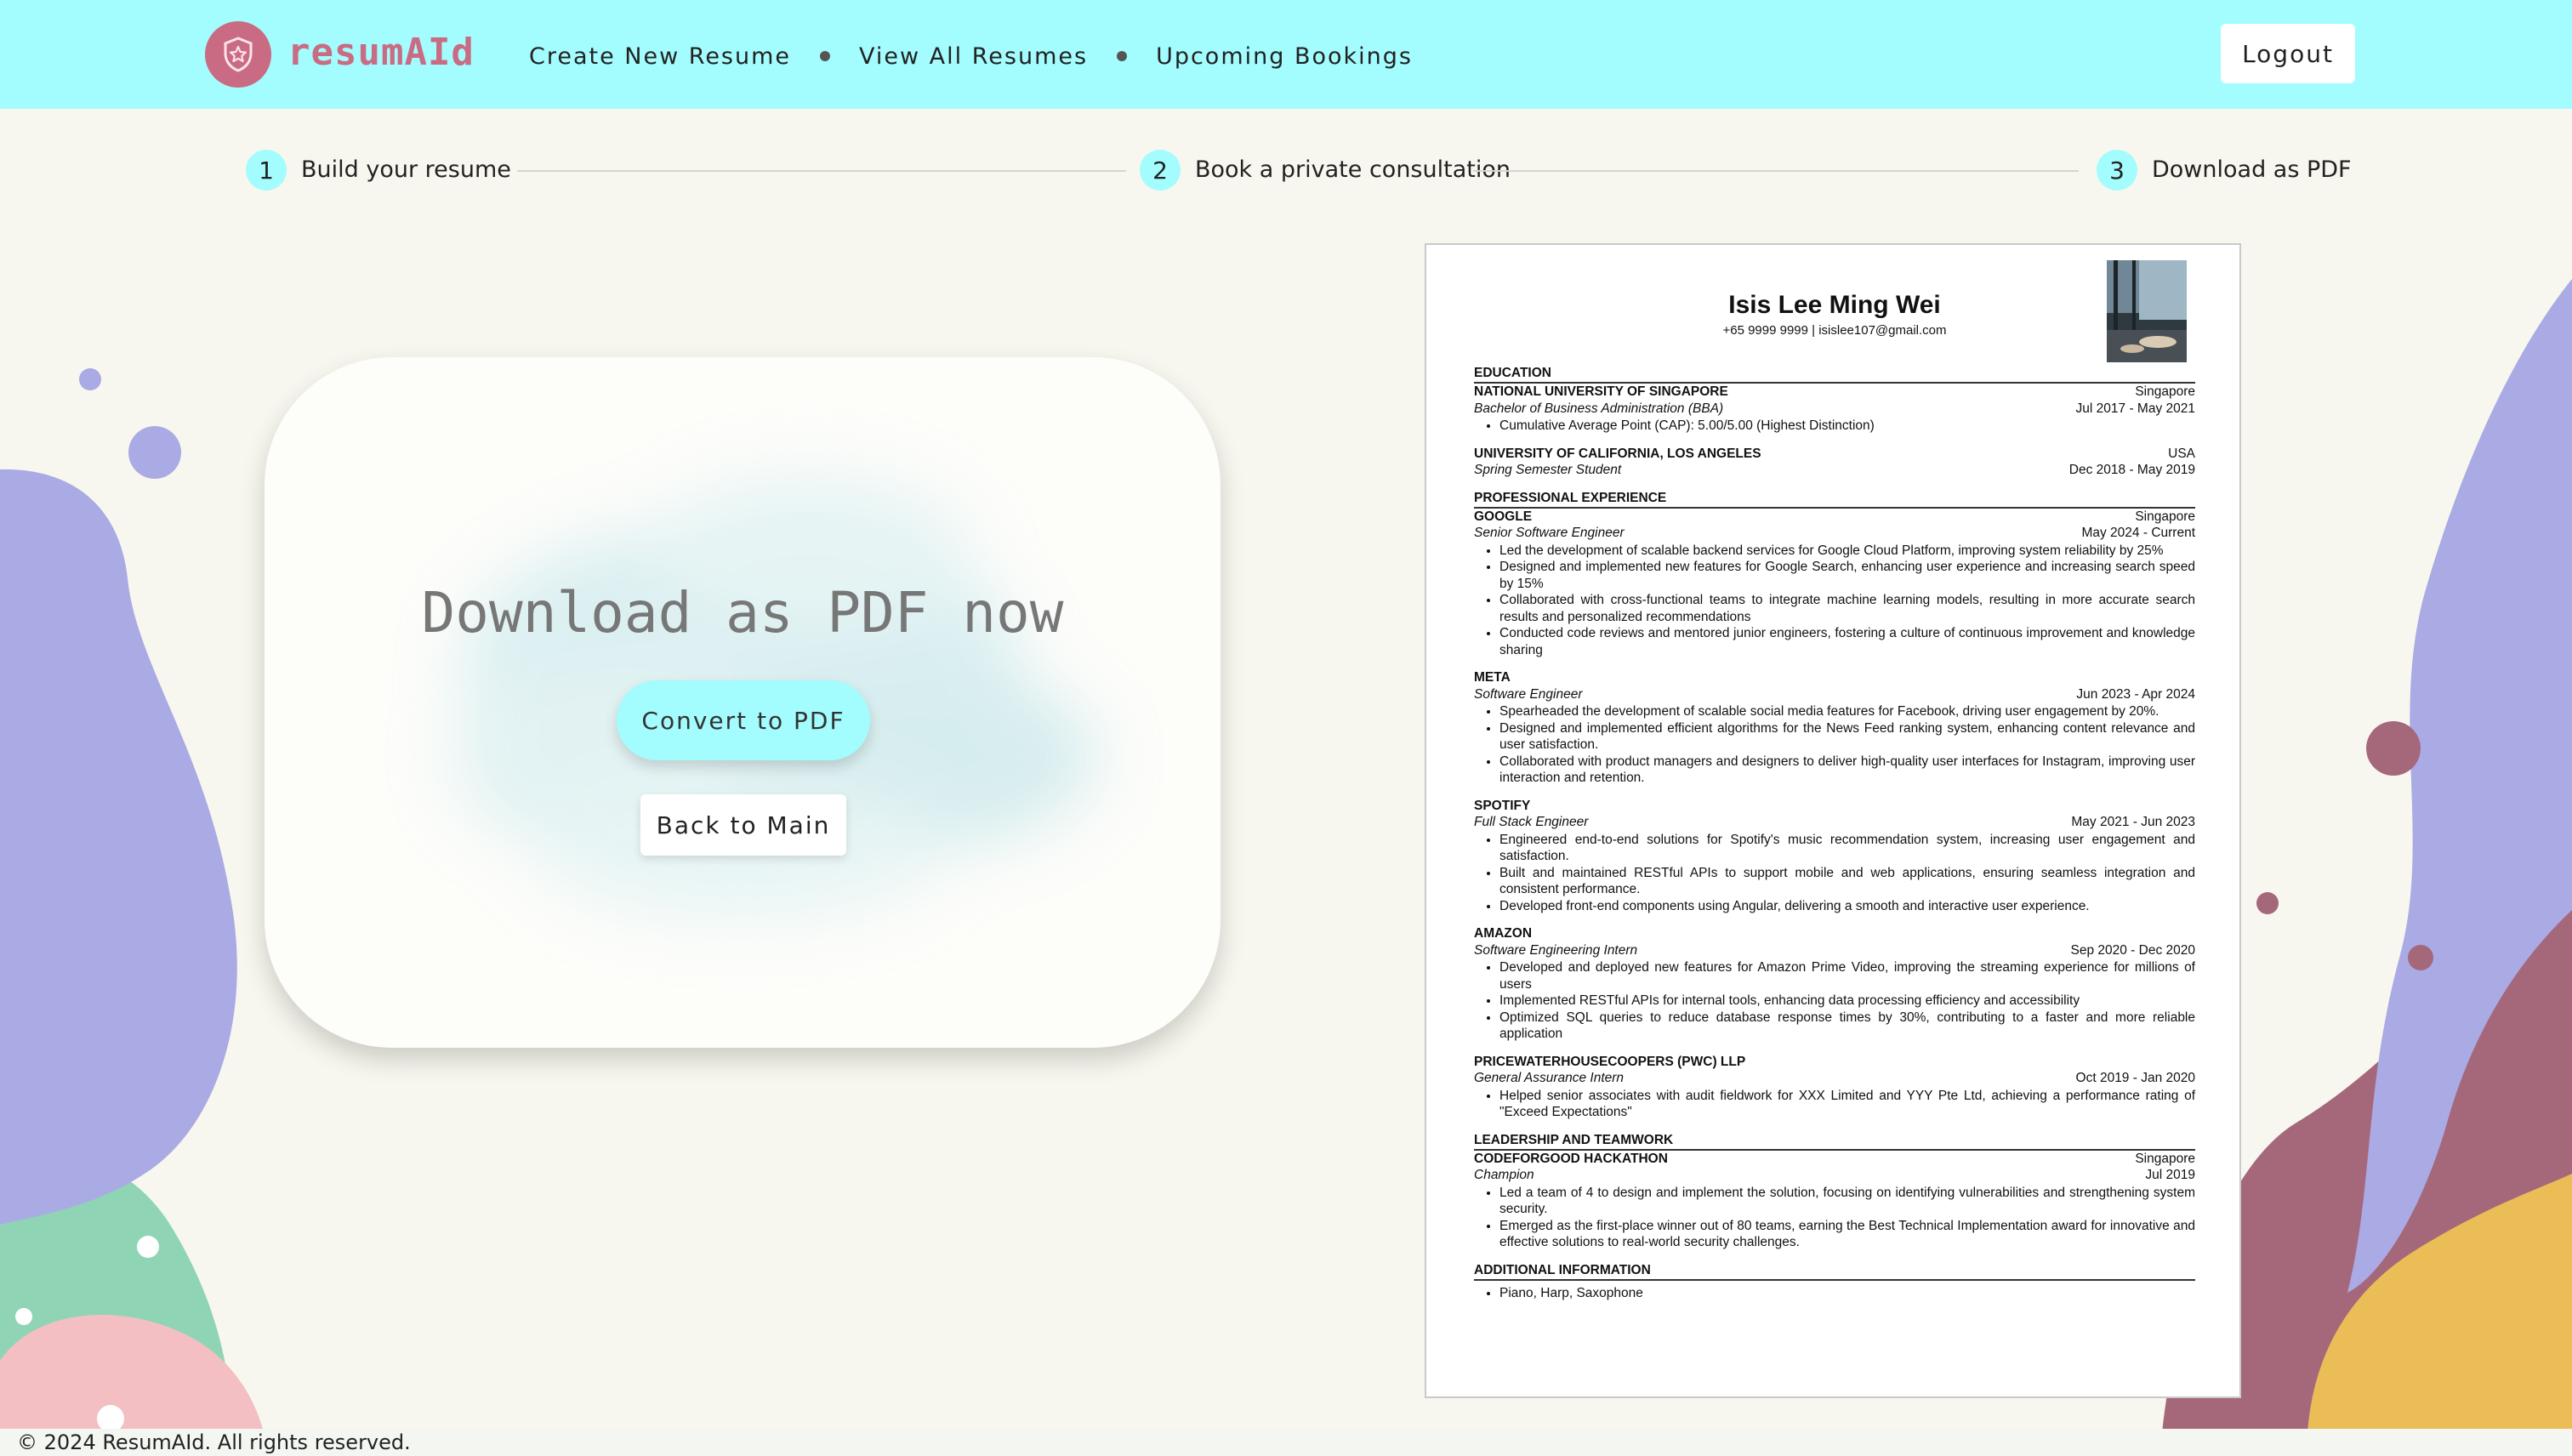  What do you see at coordinates (1835, 500) in the screenshot?
I see `section-heading-experience: PROFESSIONAL EXPERIENCE` at bounding box center [1835, 500].